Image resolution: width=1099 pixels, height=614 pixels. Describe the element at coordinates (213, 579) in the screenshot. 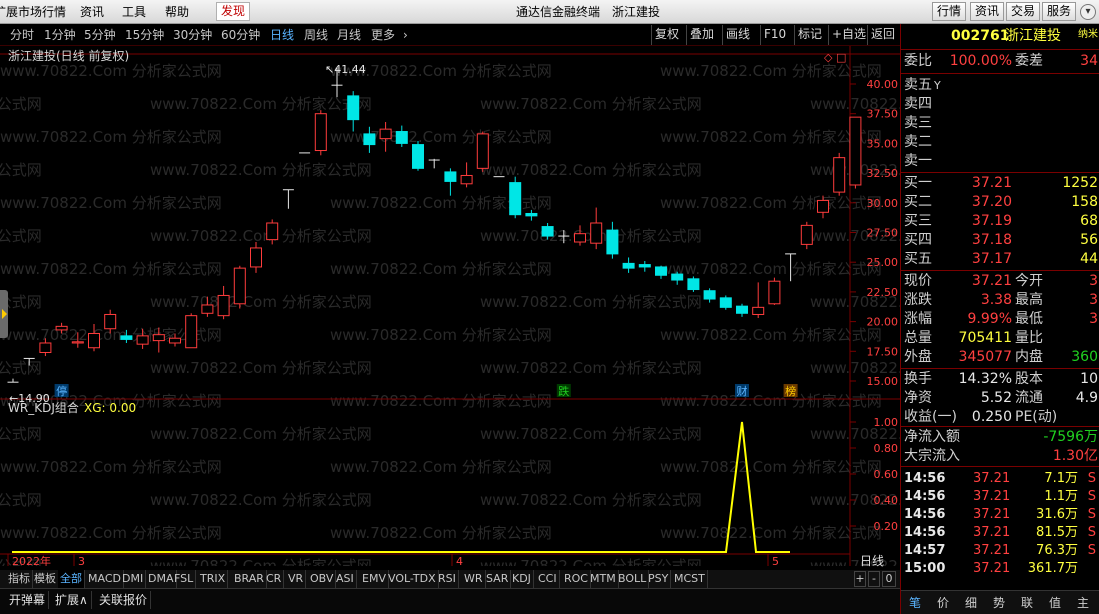

I see `indicator-tab: TRIX` at that location.